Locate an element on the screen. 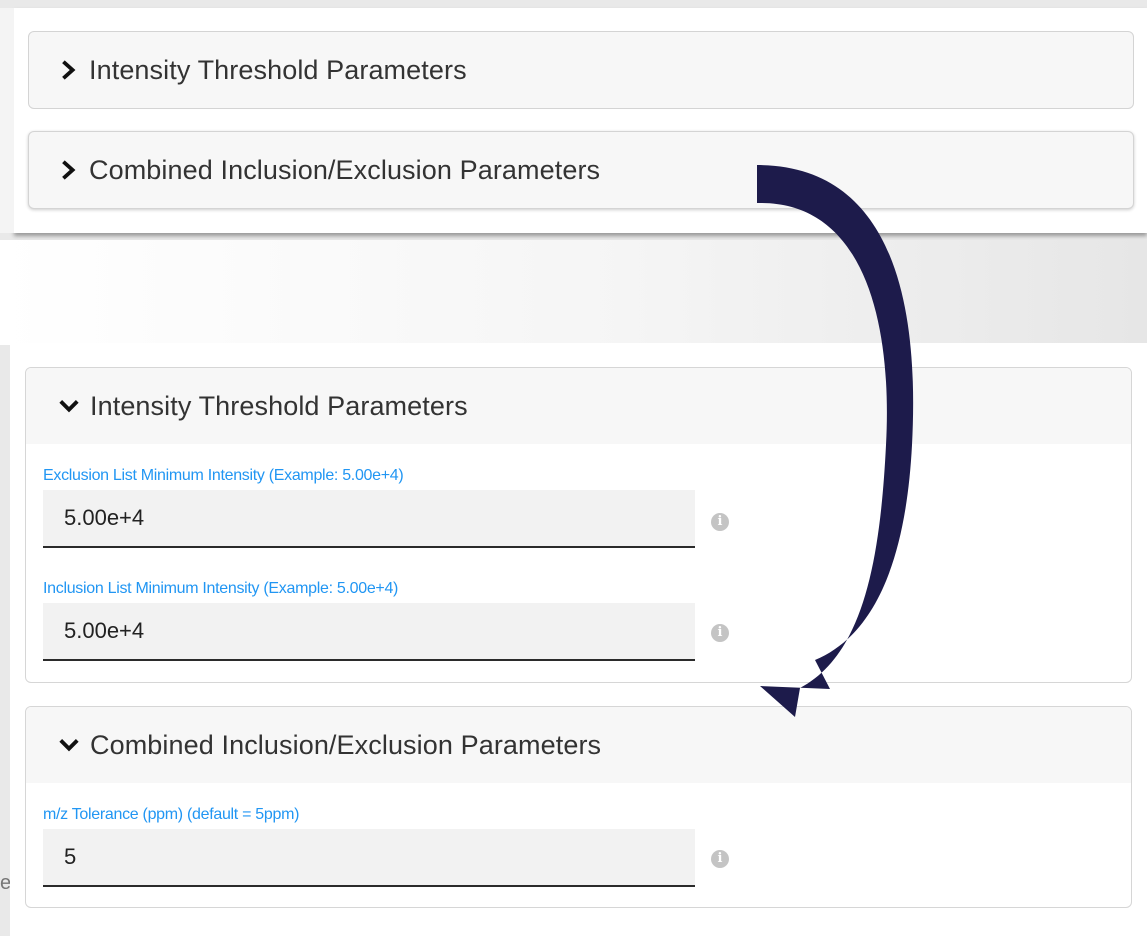 The image size is (1147, 936). panel-combined-collapsed: Combined Inclusion/Exclusion Parameters is located at coordinates (581, 170).